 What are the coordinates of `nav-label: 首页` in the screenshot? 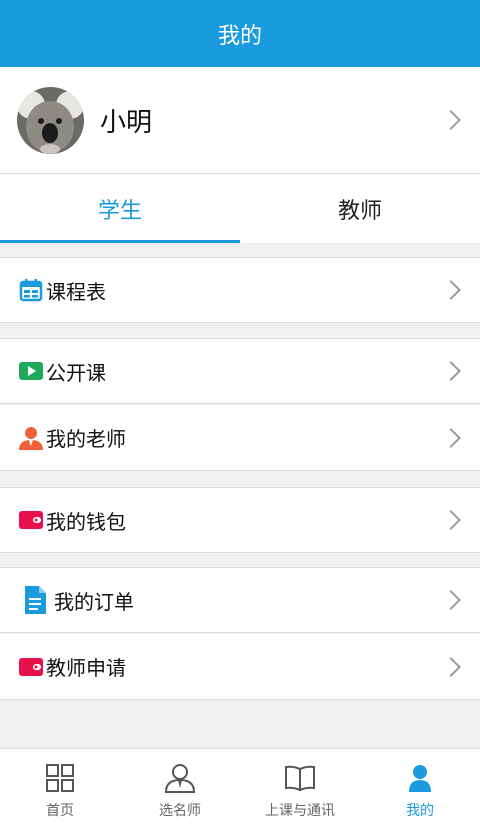 It's located at (60, 810).